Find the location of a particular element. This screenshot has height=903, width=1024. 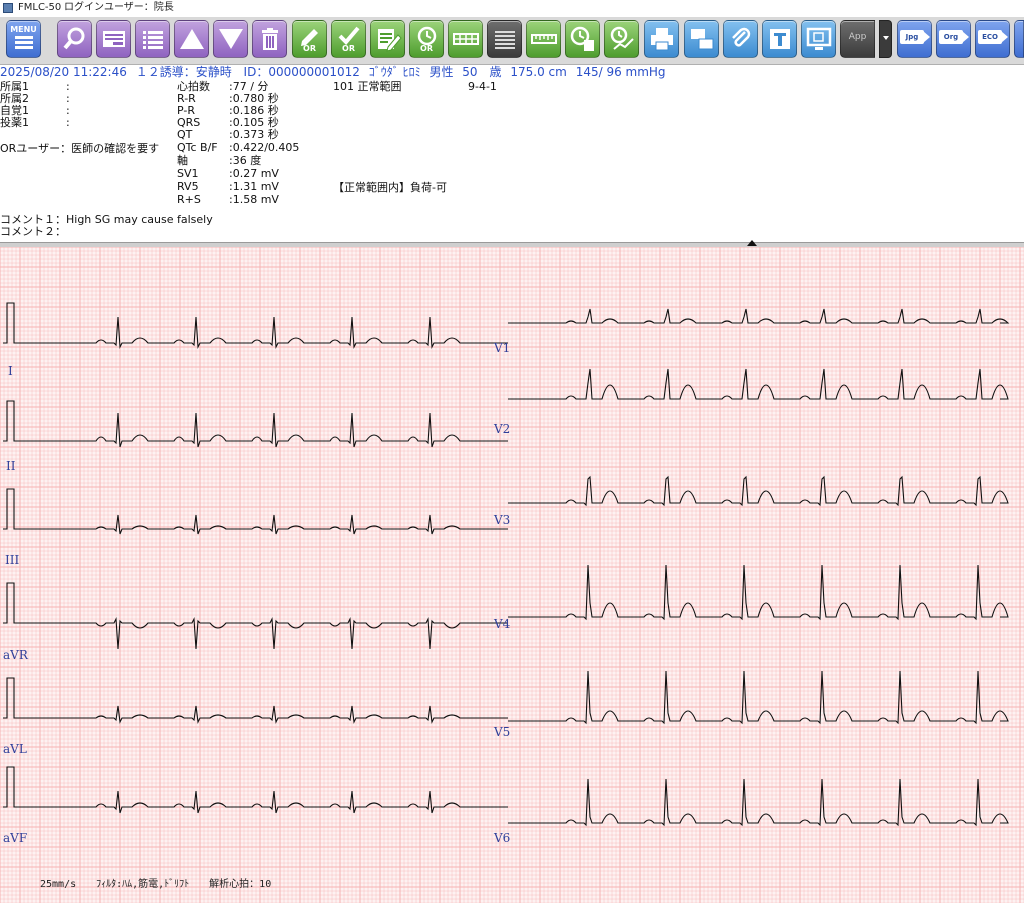

comment2: コメント２： is located at coordinates (33, 231).